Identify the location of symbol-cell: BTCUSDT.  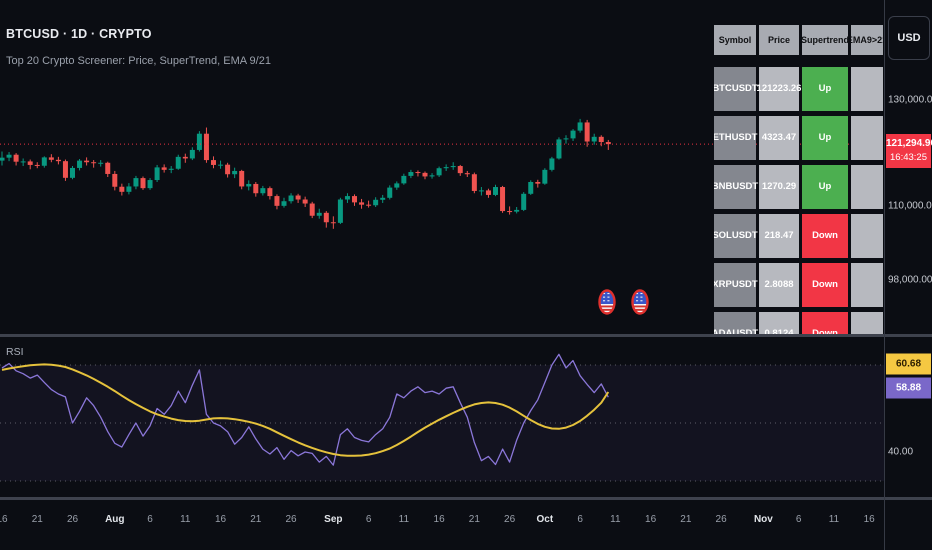
(736, 89).